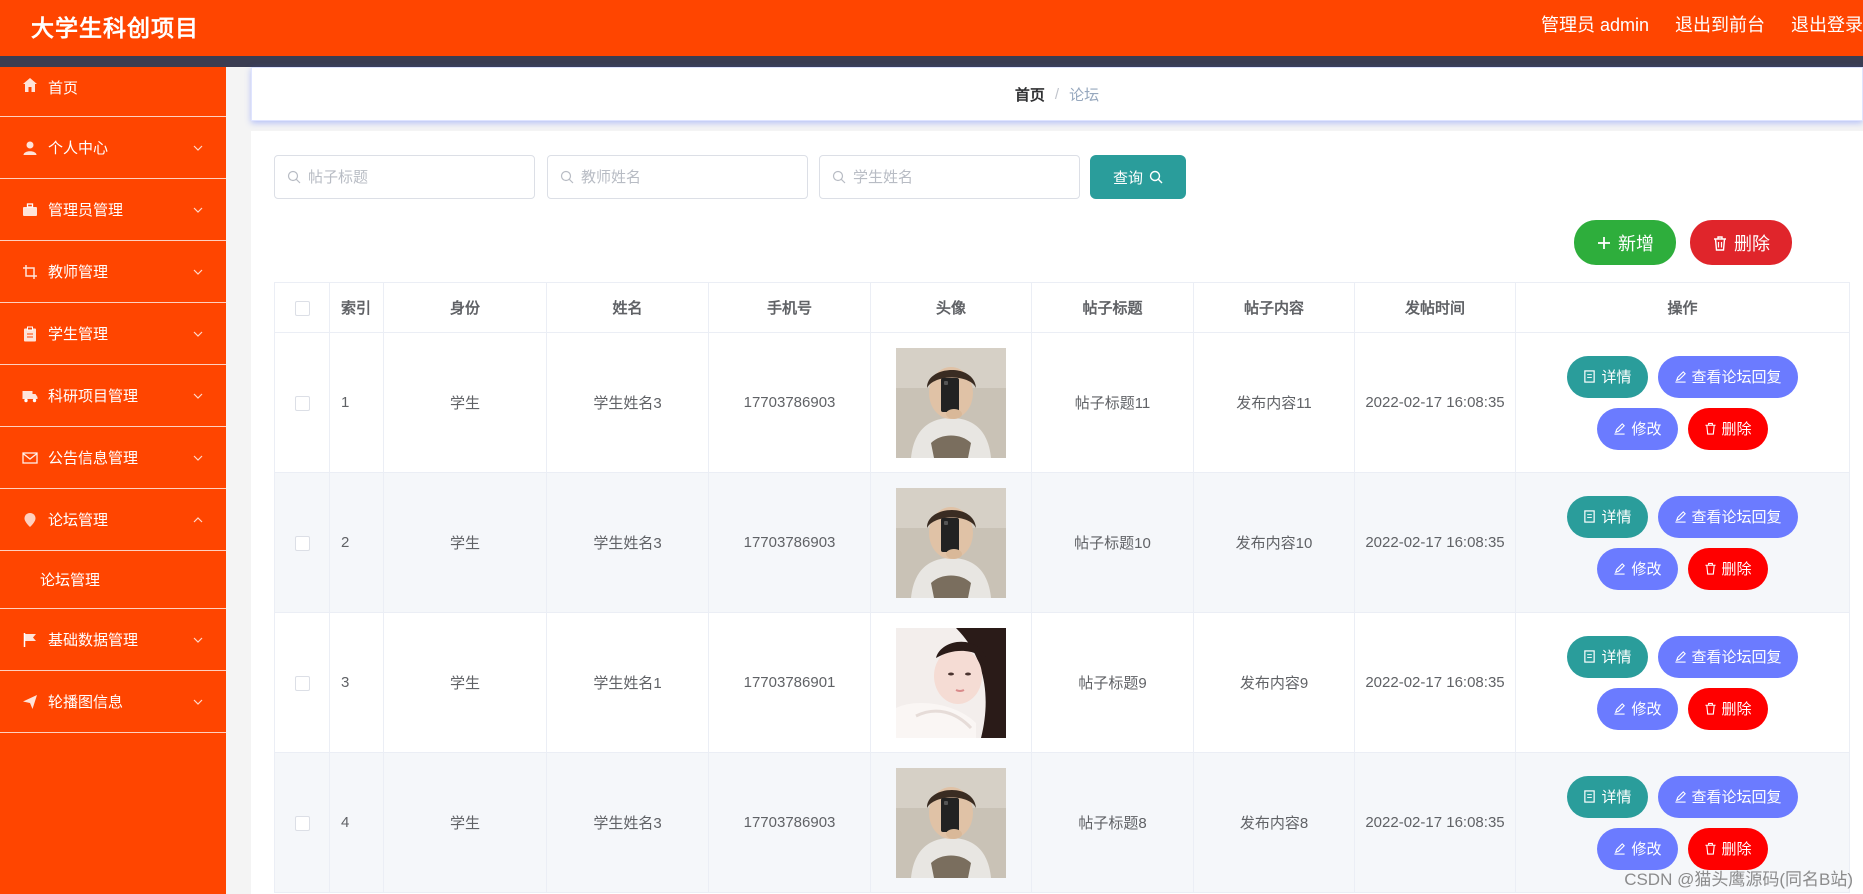 Image resolution: width=1863 pixels, height=894 pixels. I want to click on row-avatar-cell, so click(951, 542).